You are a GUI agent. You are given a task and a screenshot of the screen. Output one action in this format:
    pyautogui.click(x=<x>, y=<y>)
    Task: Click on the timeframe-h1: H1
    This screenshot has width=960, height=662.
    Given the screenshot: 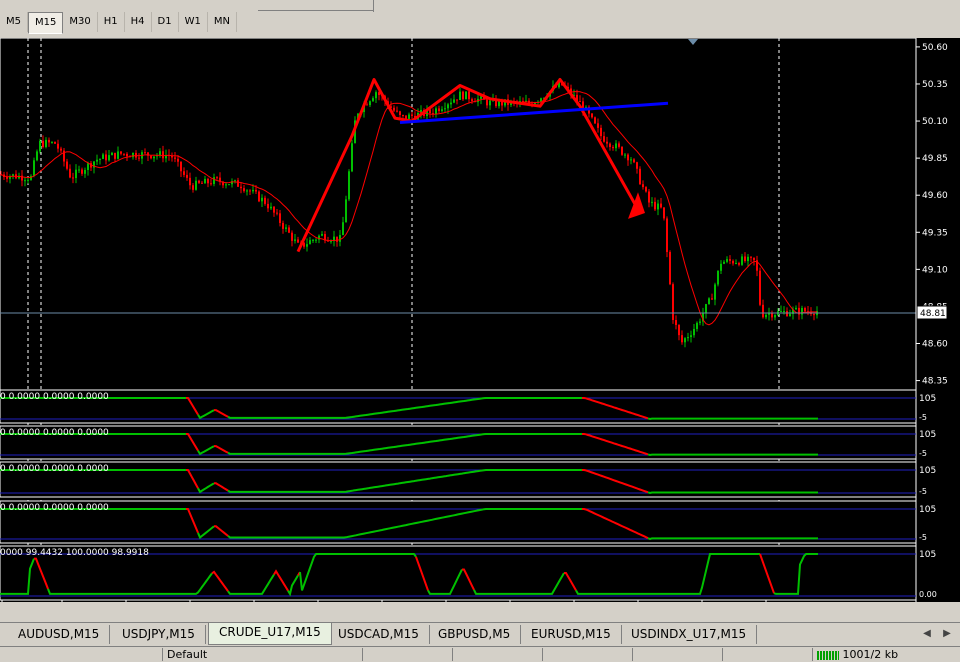 What is the action you would take?
    pyautogui.click(x=111, y=22)
    